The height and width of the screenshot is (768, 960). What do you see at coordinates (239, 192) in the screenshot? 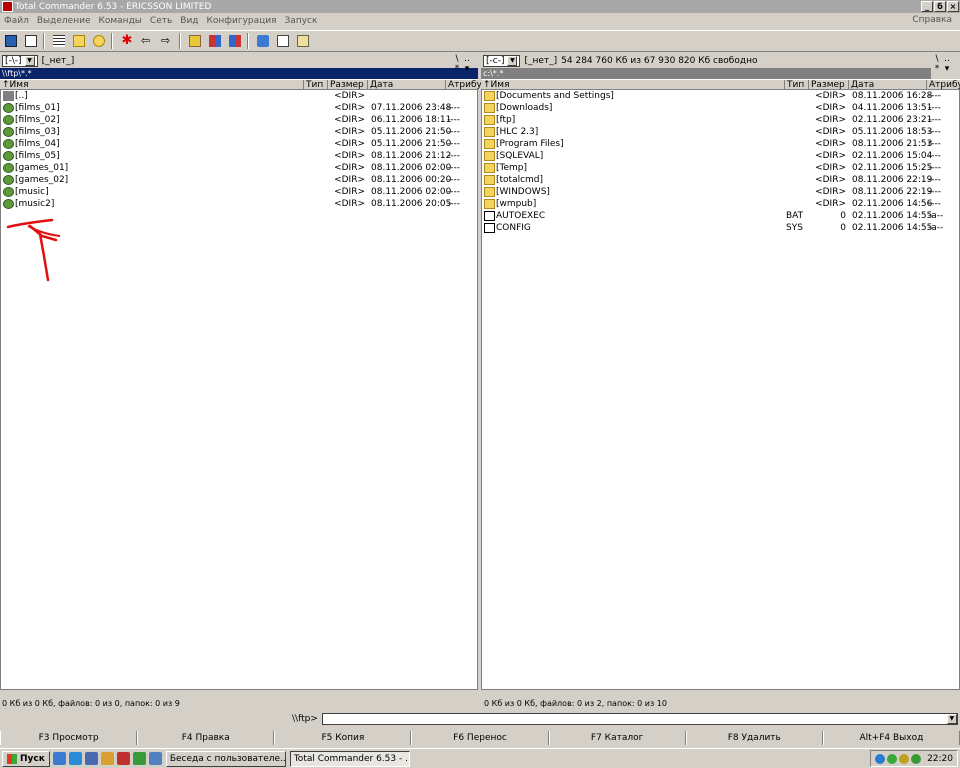
I see `file-row: [music] <DIR> 08.11.2006 02:00 ----` at bounding box center [239, 192].